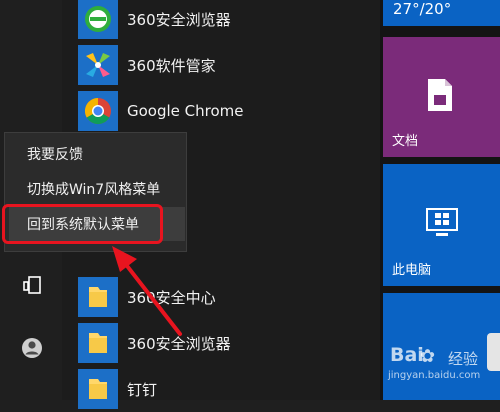 This screenshot has height=412, width=500. I want to click on app-label: 360安全中心, so click(171, 297).